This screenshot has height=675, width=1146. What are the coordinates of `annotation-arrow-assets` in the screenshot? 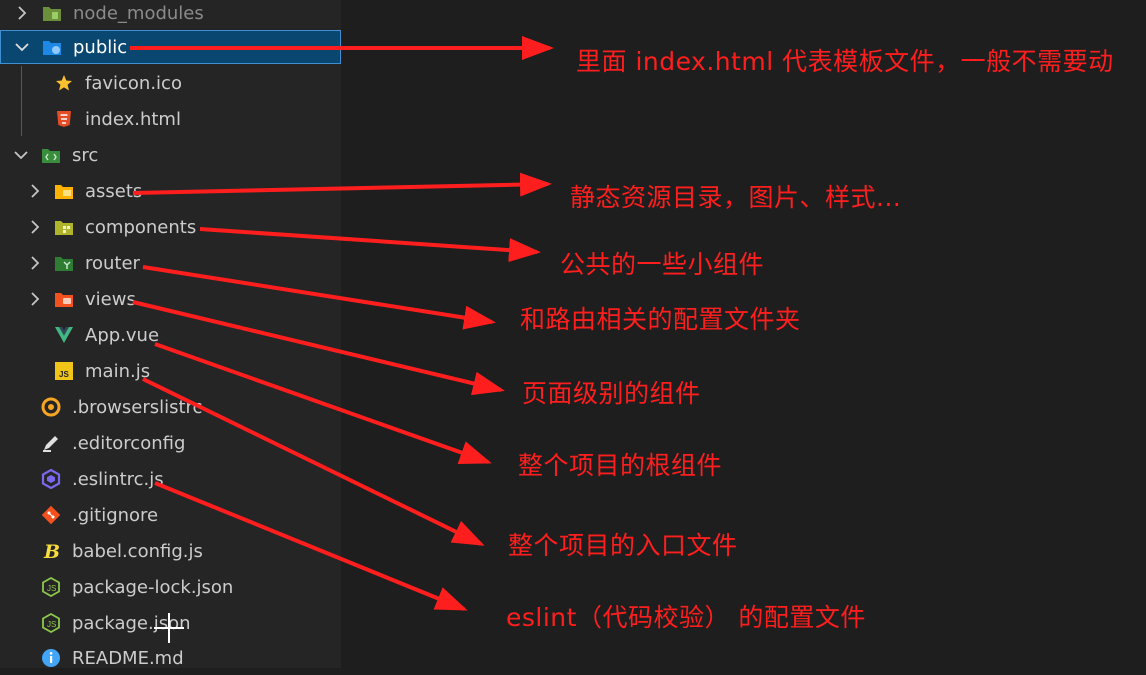 It's located at (342, 184).